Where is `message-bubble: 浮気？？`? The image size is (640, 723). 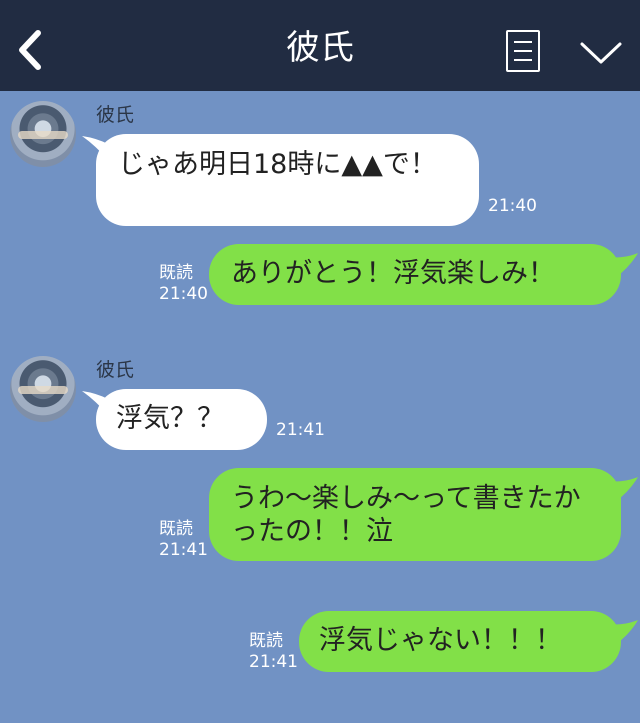
message-bubble: 浮気？？ is located at coordinates (181, 419).